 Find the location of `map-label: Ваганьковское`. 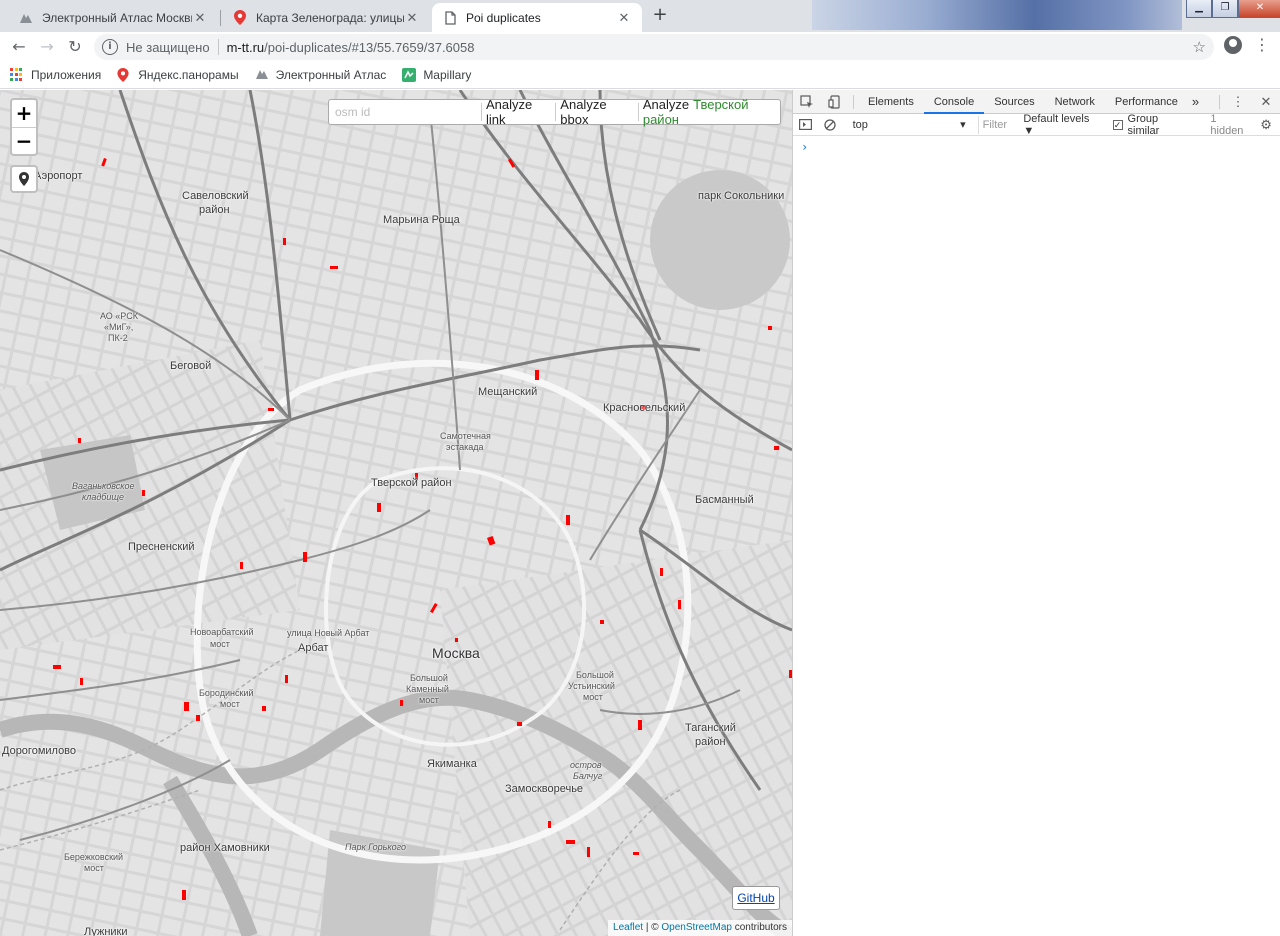

map-label: Ваганьковское is located at coordinates (103, 486).